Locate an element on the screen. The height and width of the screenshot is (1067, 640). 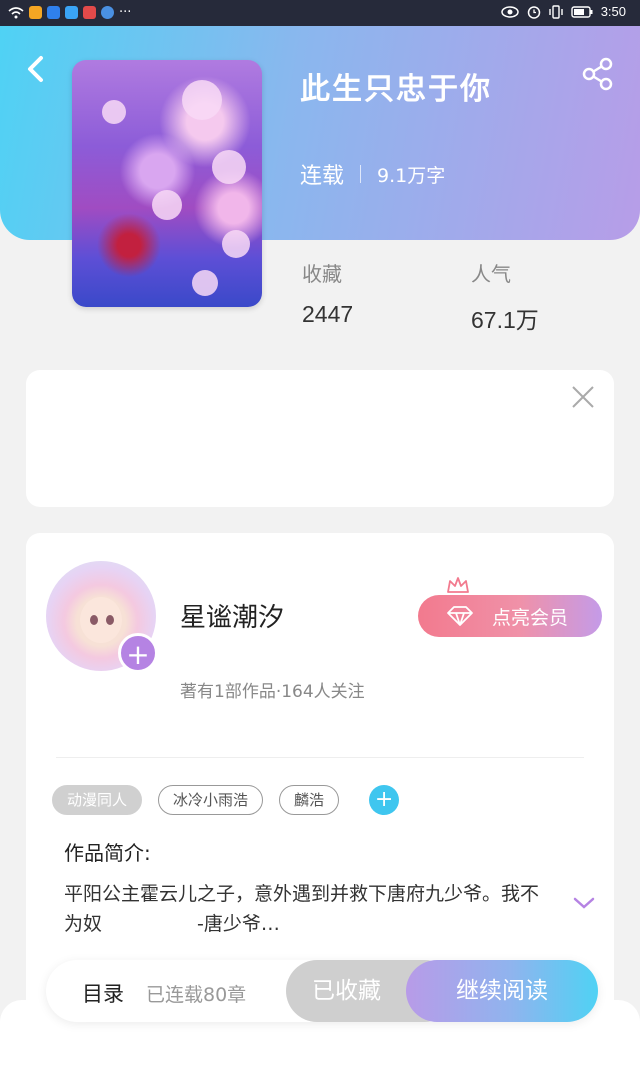
follow-author-button: + is located at coordinates (138, 653).